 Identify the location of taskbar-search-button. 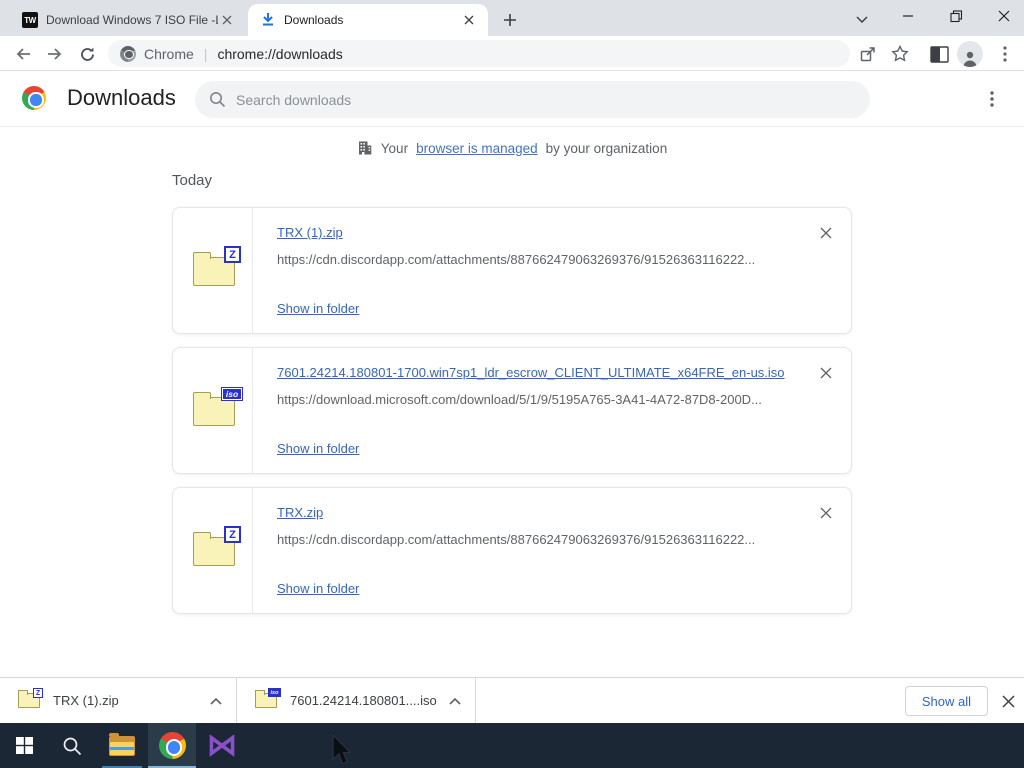
(72, 745).